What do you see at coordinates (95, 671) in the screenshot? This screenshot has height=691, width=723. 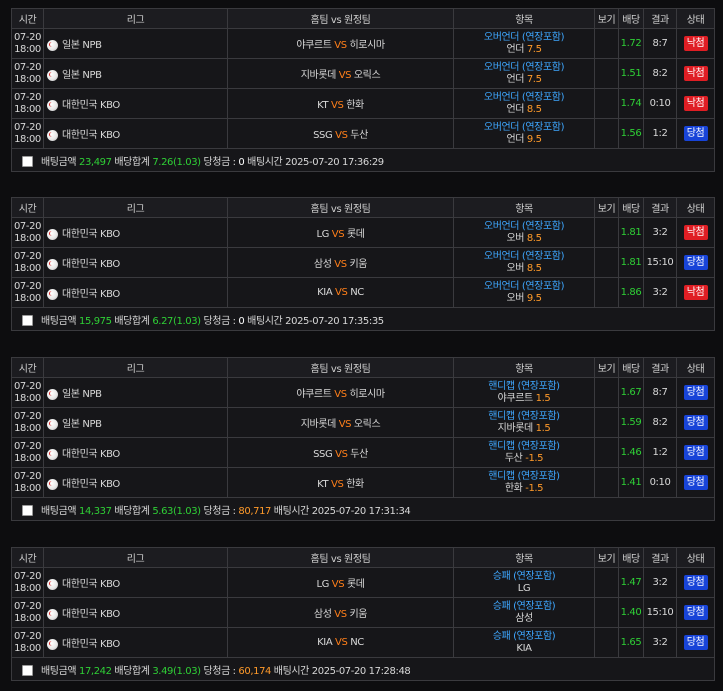 I see `amount-value: 17,242` at bounding box center [95, 671].